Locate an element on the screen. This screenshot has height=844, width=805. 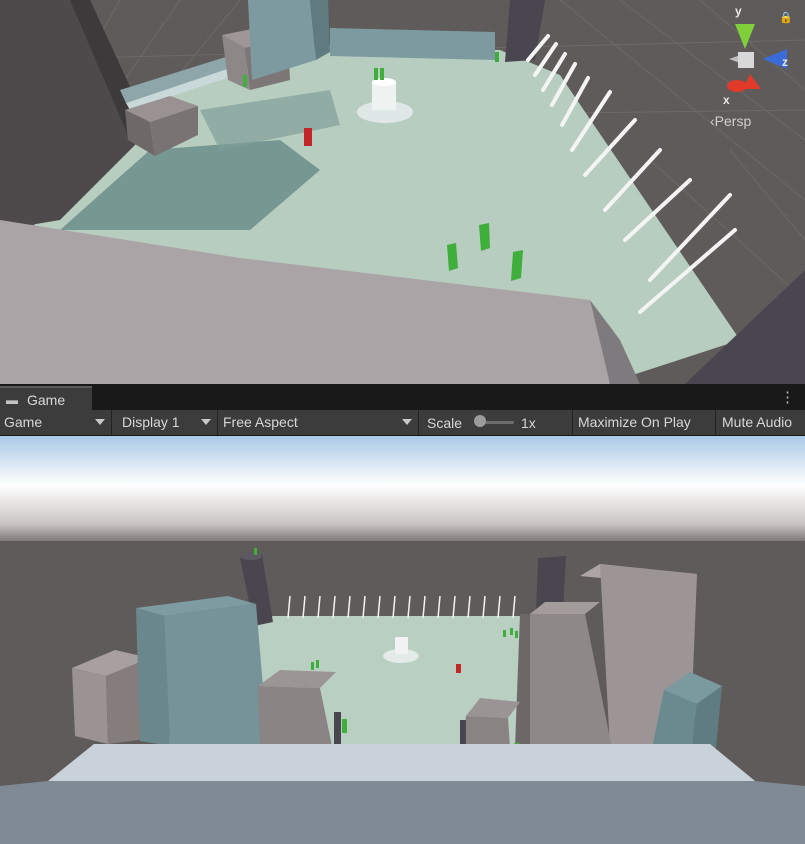
tab-game: ▬ Game is located at coordinates (46, 398).